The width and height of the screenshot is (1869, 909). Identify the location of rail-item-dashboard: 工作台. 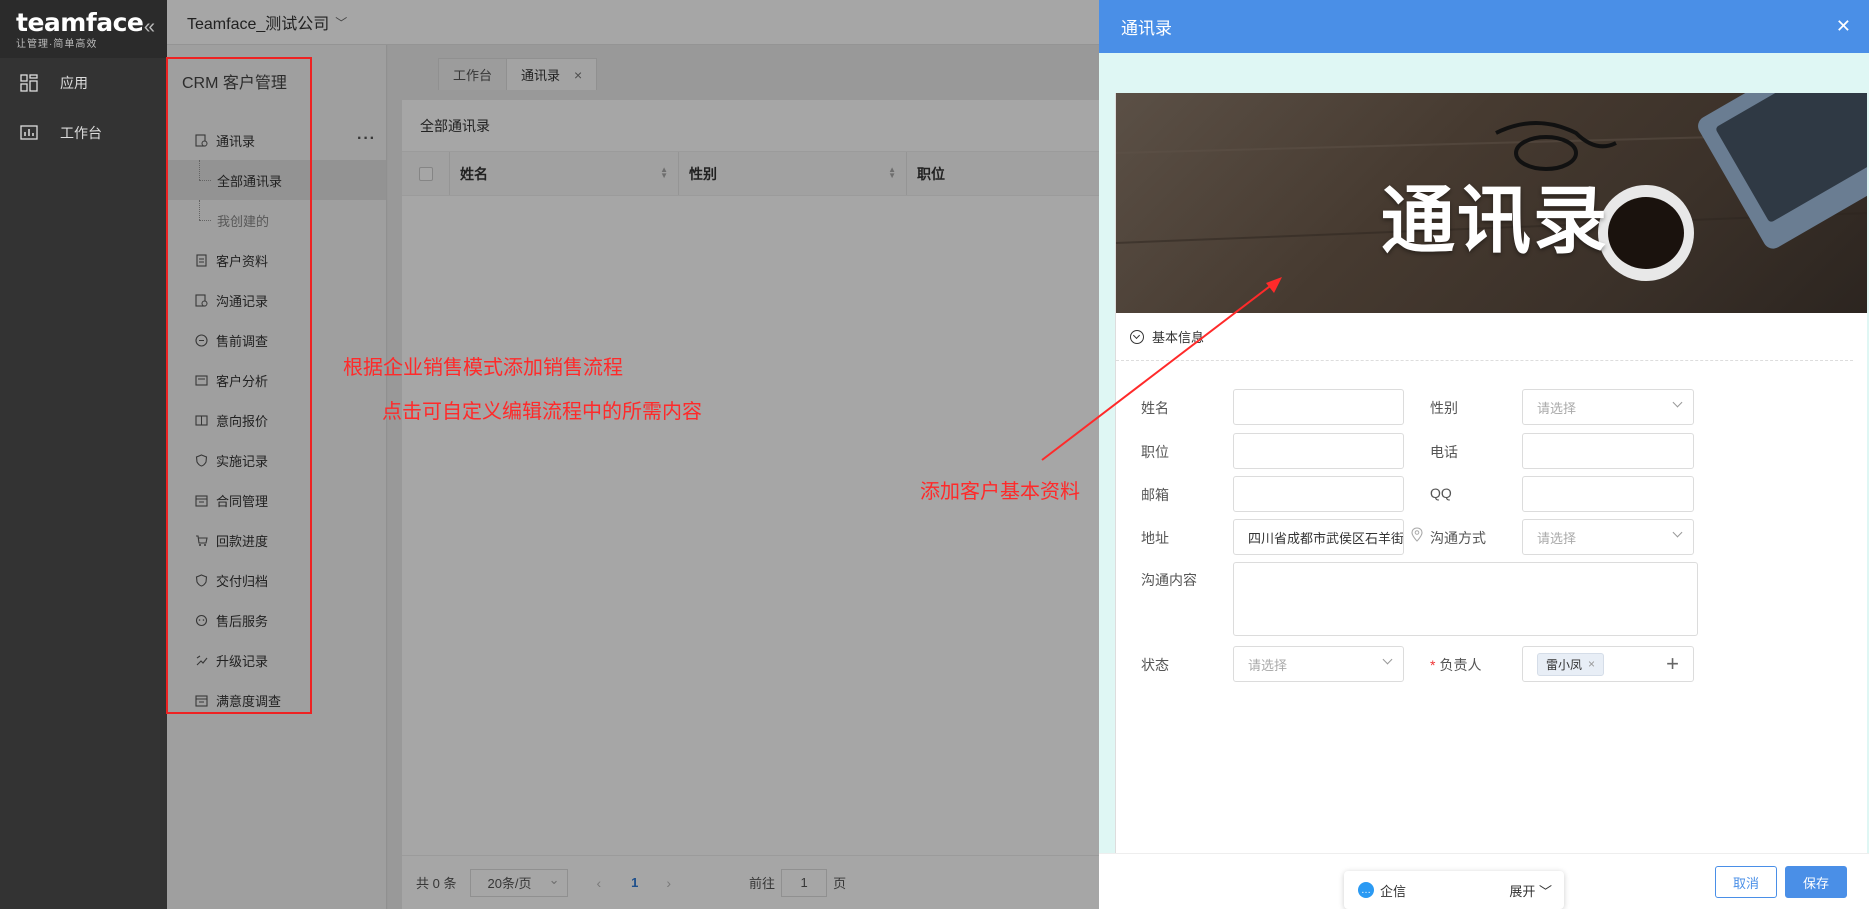
(83, 133).